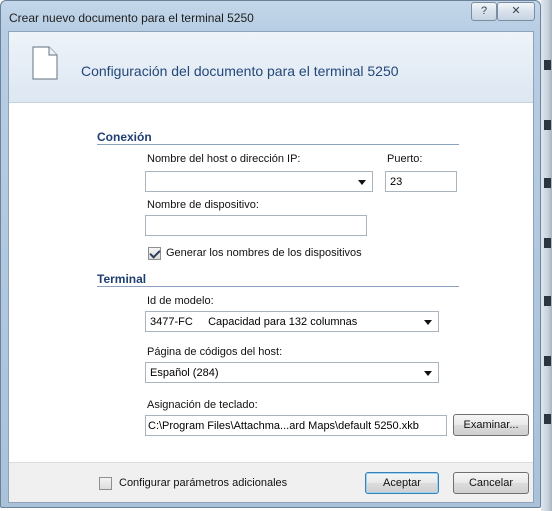 The width and height of the screenshot is (552, 511). I want to click on accept-button: Aceptar, so click(402, 483).